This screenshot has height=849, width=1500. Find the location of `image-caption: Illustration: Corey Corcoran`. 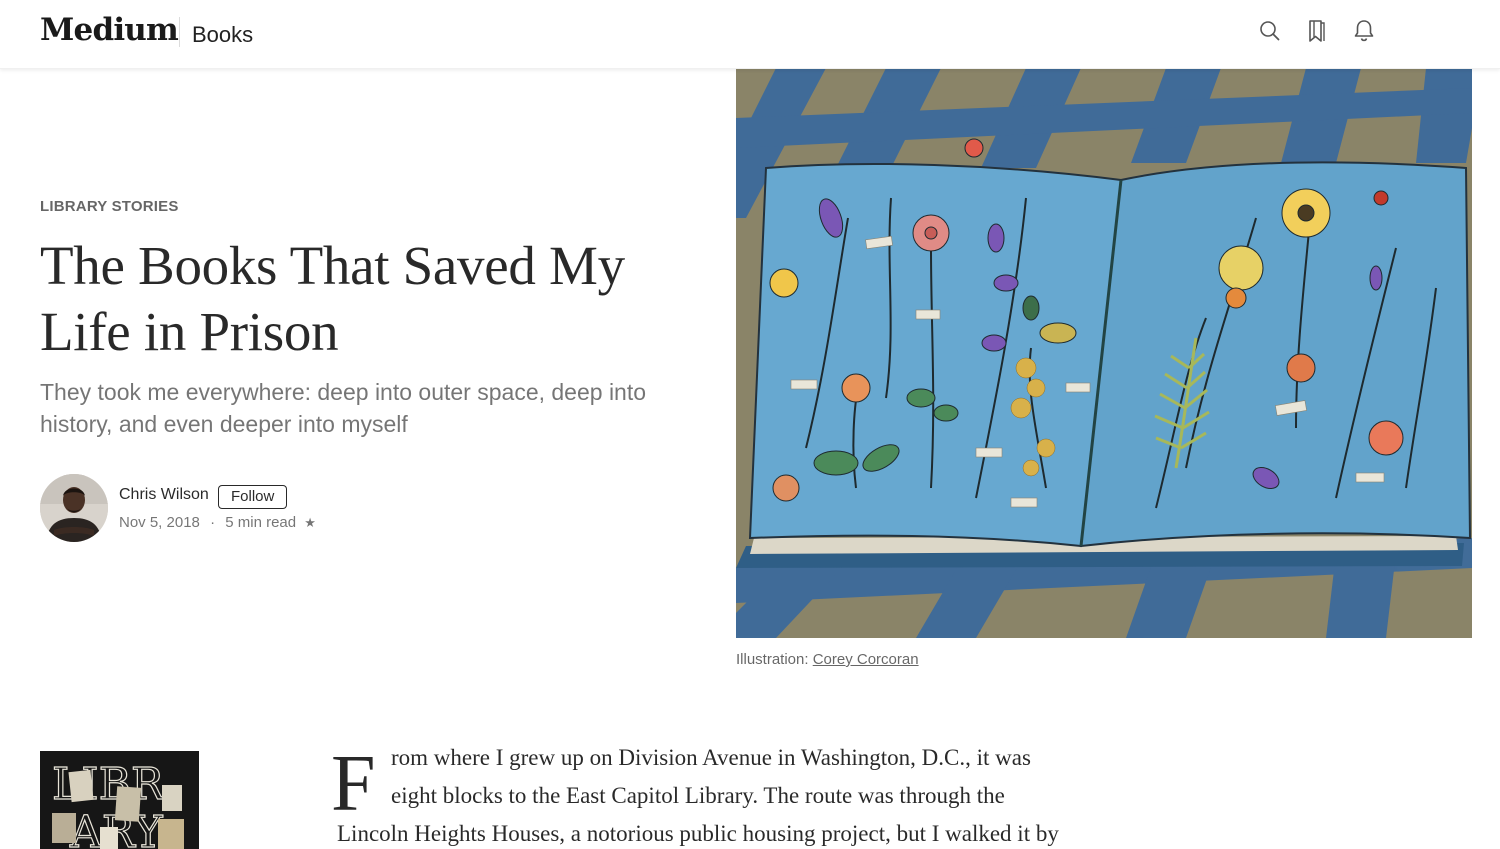

image-caption: Illustration: Corey Corcoran is located at coordinates (827, 659).